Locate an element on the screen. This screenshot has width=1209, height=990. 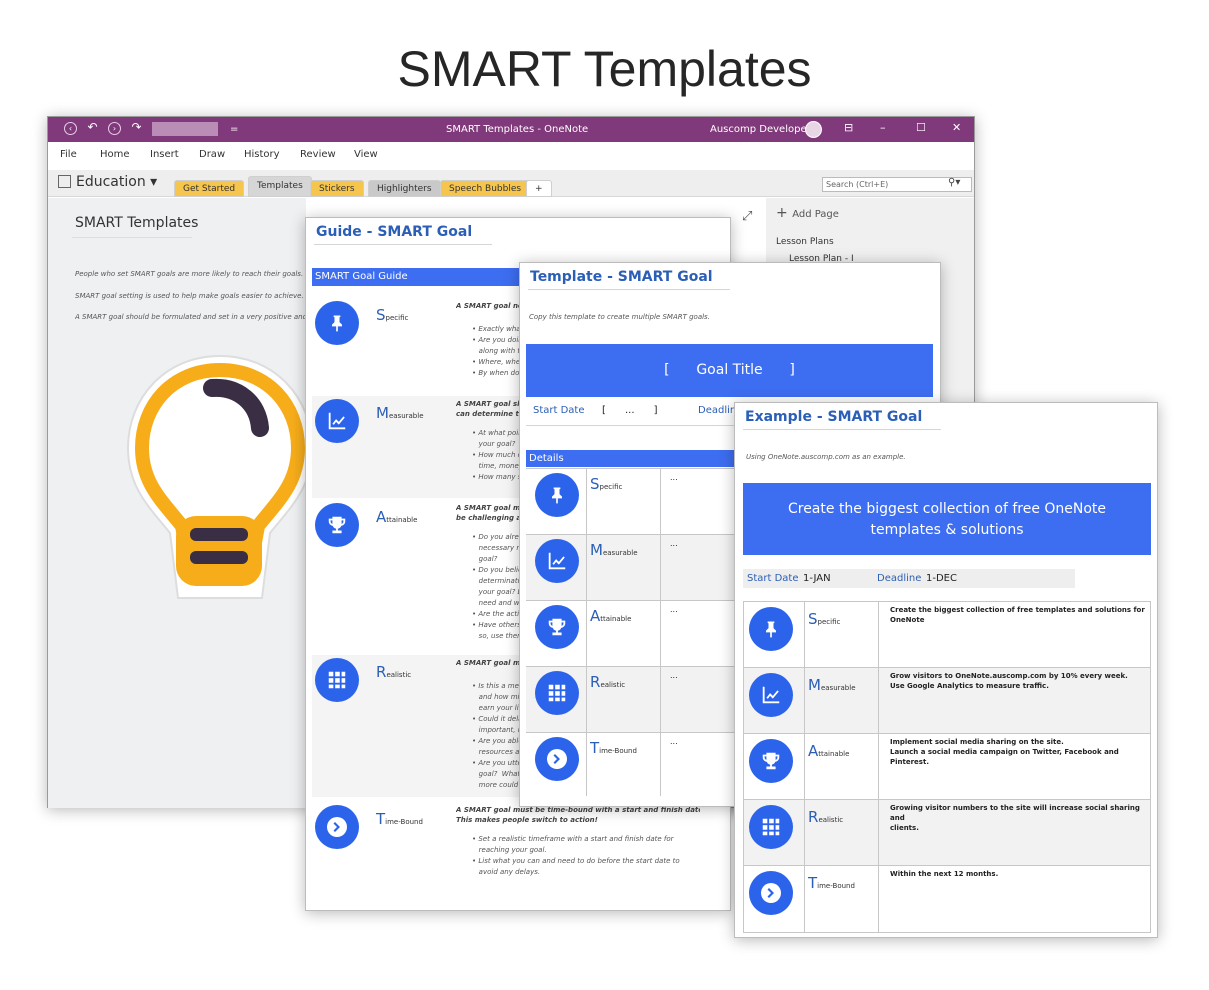
section-tab-5: + is located at coordinates (539, 188).